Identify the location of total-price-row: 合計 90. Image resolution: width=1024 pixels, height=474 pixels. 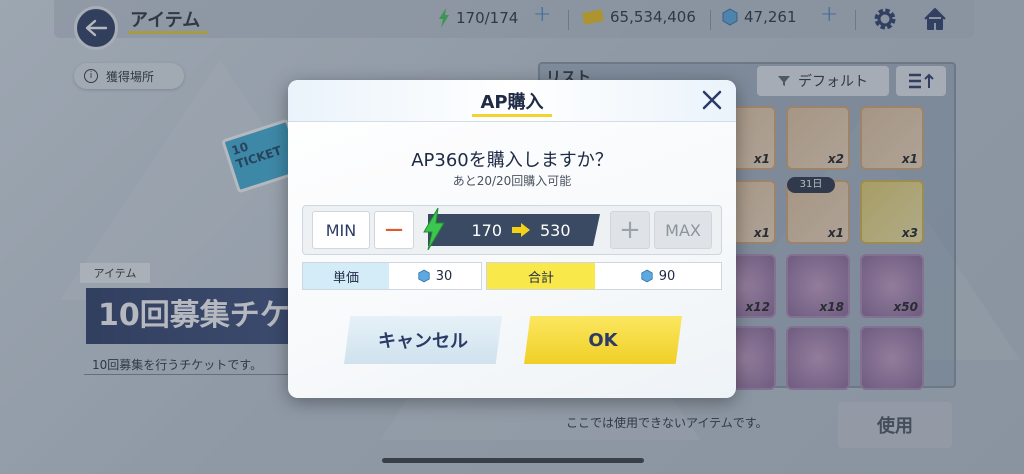
(604, 276).